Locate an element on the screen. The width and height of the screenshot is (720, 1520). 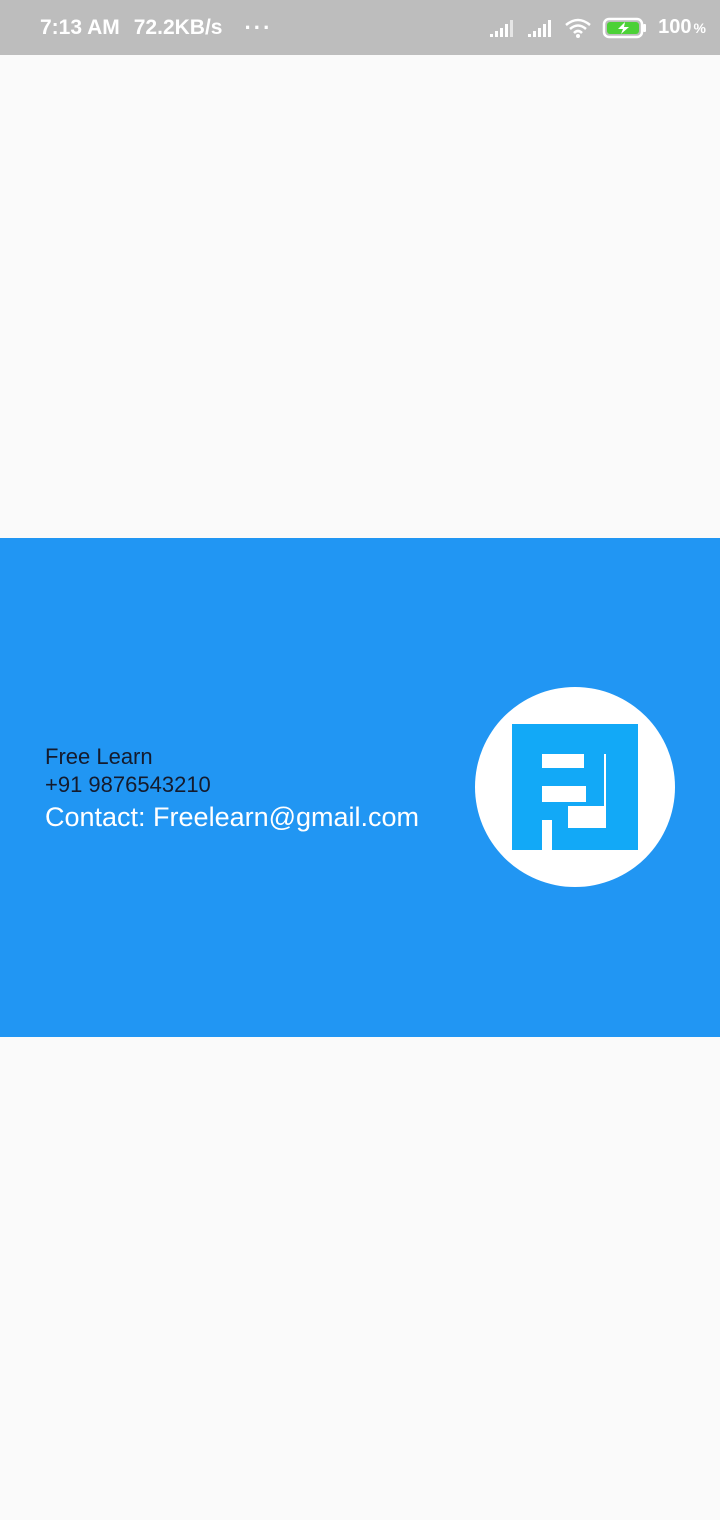
contact-email: Contact: Freelearn@gmail.com is located at coordinates (232, 817).